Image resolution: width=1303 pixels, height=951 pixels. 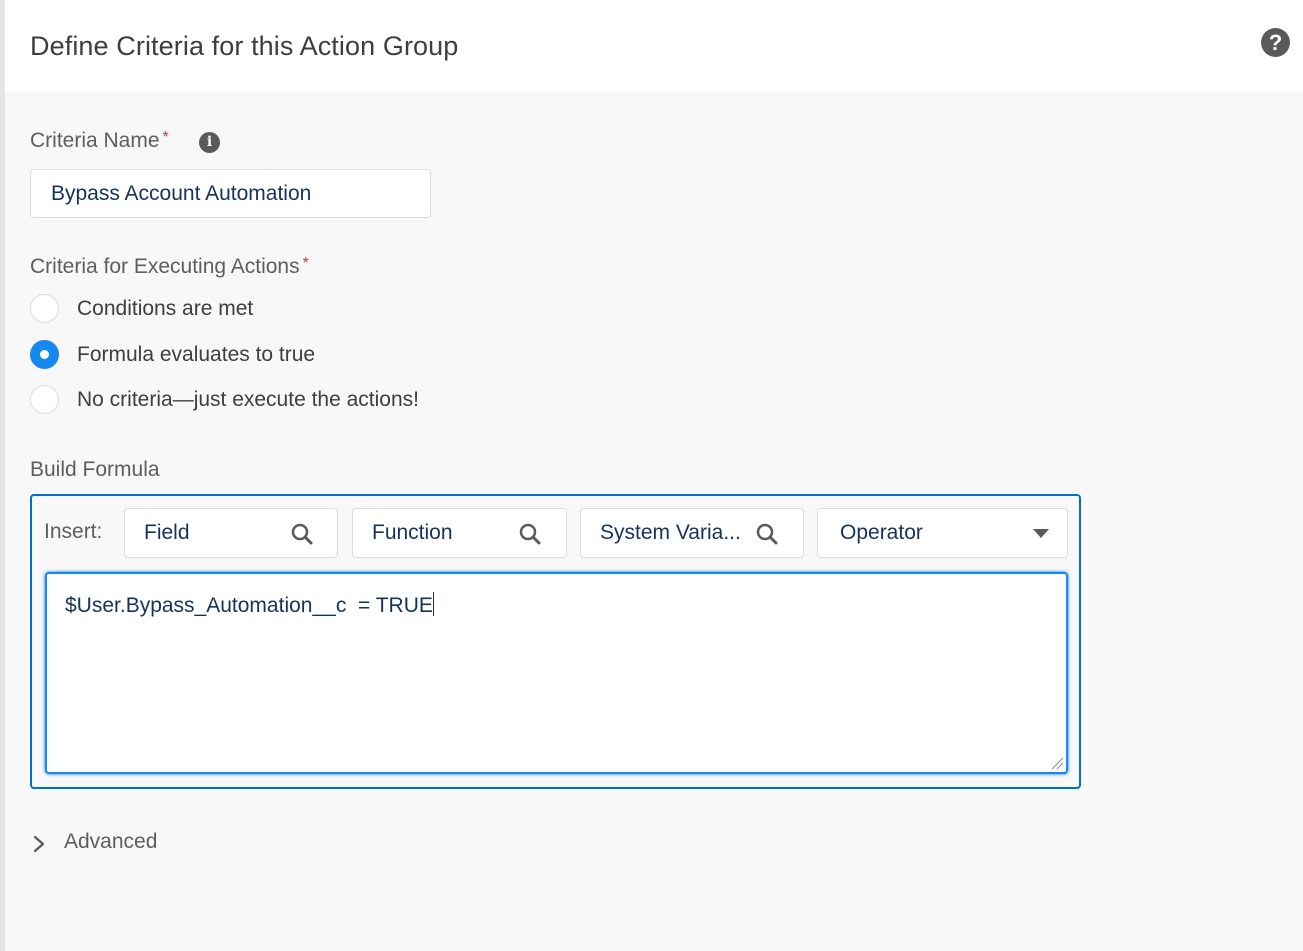 I want to click on operator-select: Operator, so click(x=942, y=533).